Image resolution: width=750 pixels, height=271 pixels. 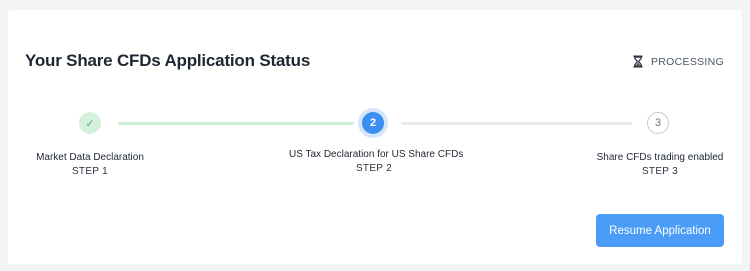 What do you see at coordinates (374, 168) in the screenshot?
I see `step-2-number: STEP 2` at bounding box center [374, 168].